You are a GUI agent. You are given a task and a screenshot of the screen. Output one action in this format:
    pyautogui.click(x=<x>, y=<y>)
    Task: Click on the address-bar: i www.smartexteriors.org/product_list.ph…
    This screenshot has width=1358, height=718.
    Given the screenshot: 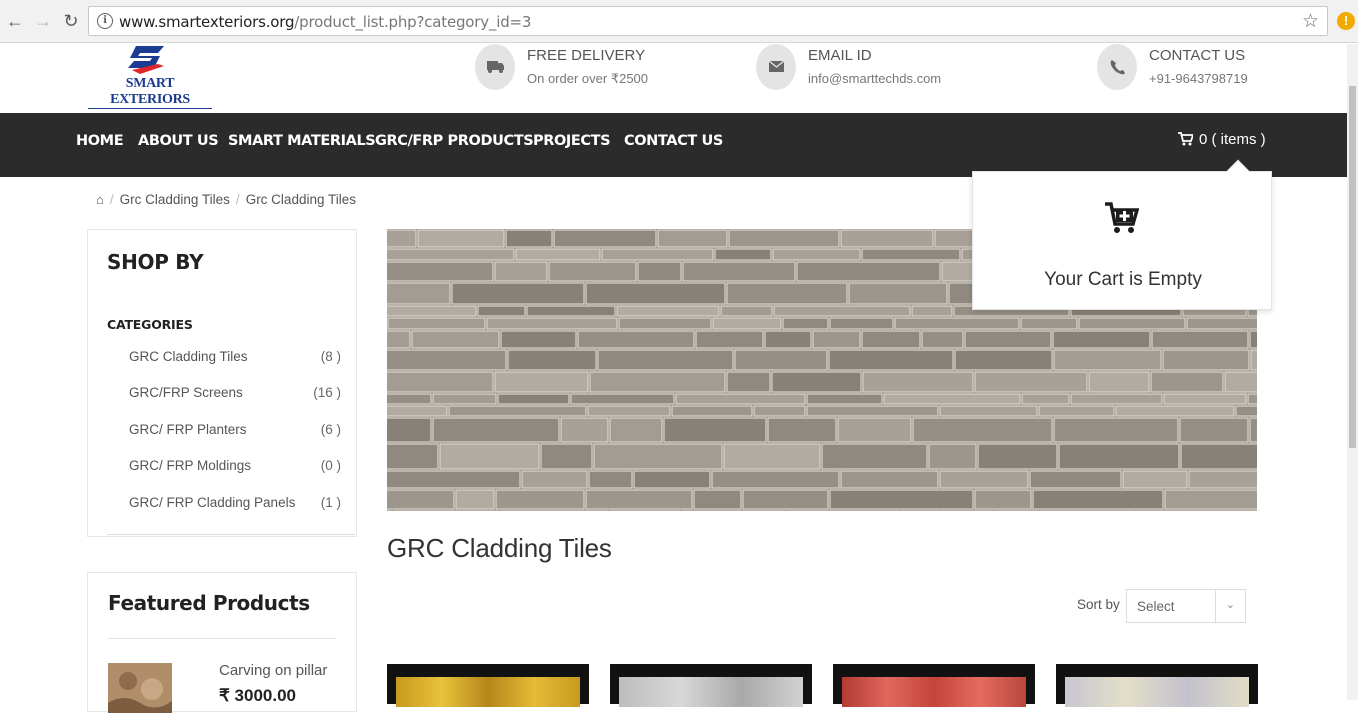 What is the action you would take?
    pyautogui.click(x=708, y=21)
    